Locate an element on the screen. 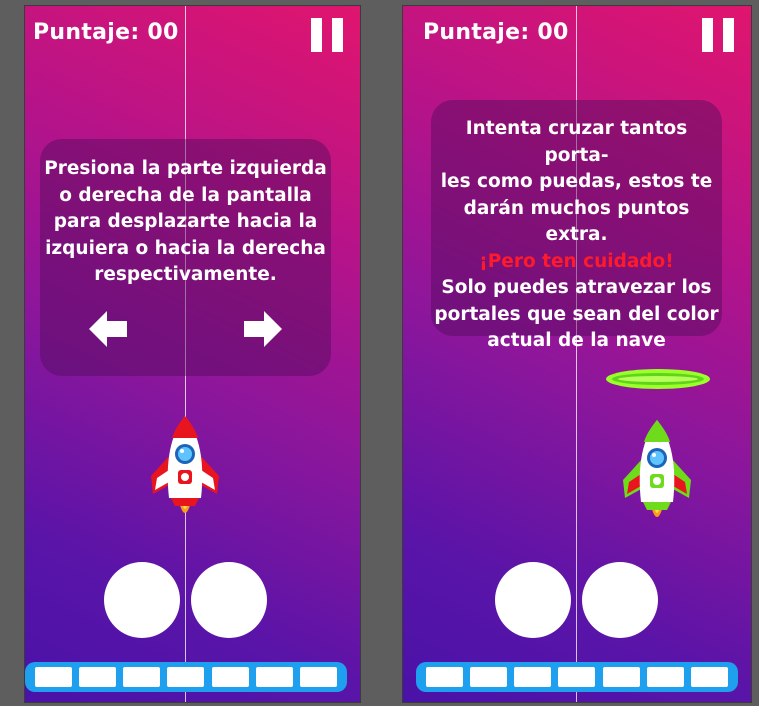  warning-line: ¡Pero ten cuidado! is located at coordinates (576, 261).